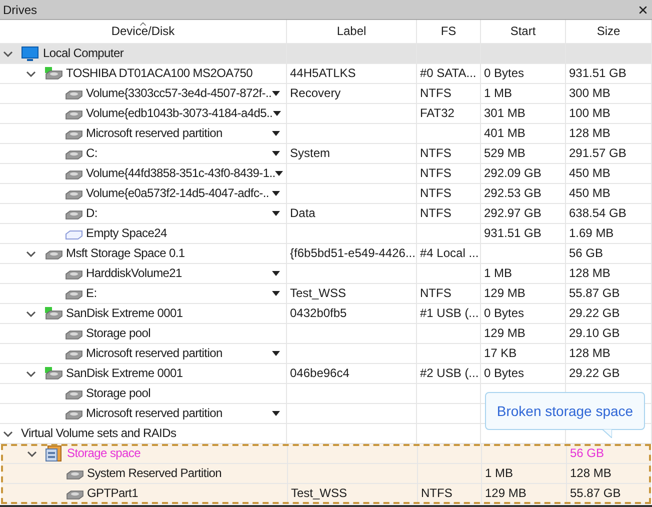 This screenshot has height=507, width=652. I want to click on start-cell: 931.51 GB, so click(513, 233).